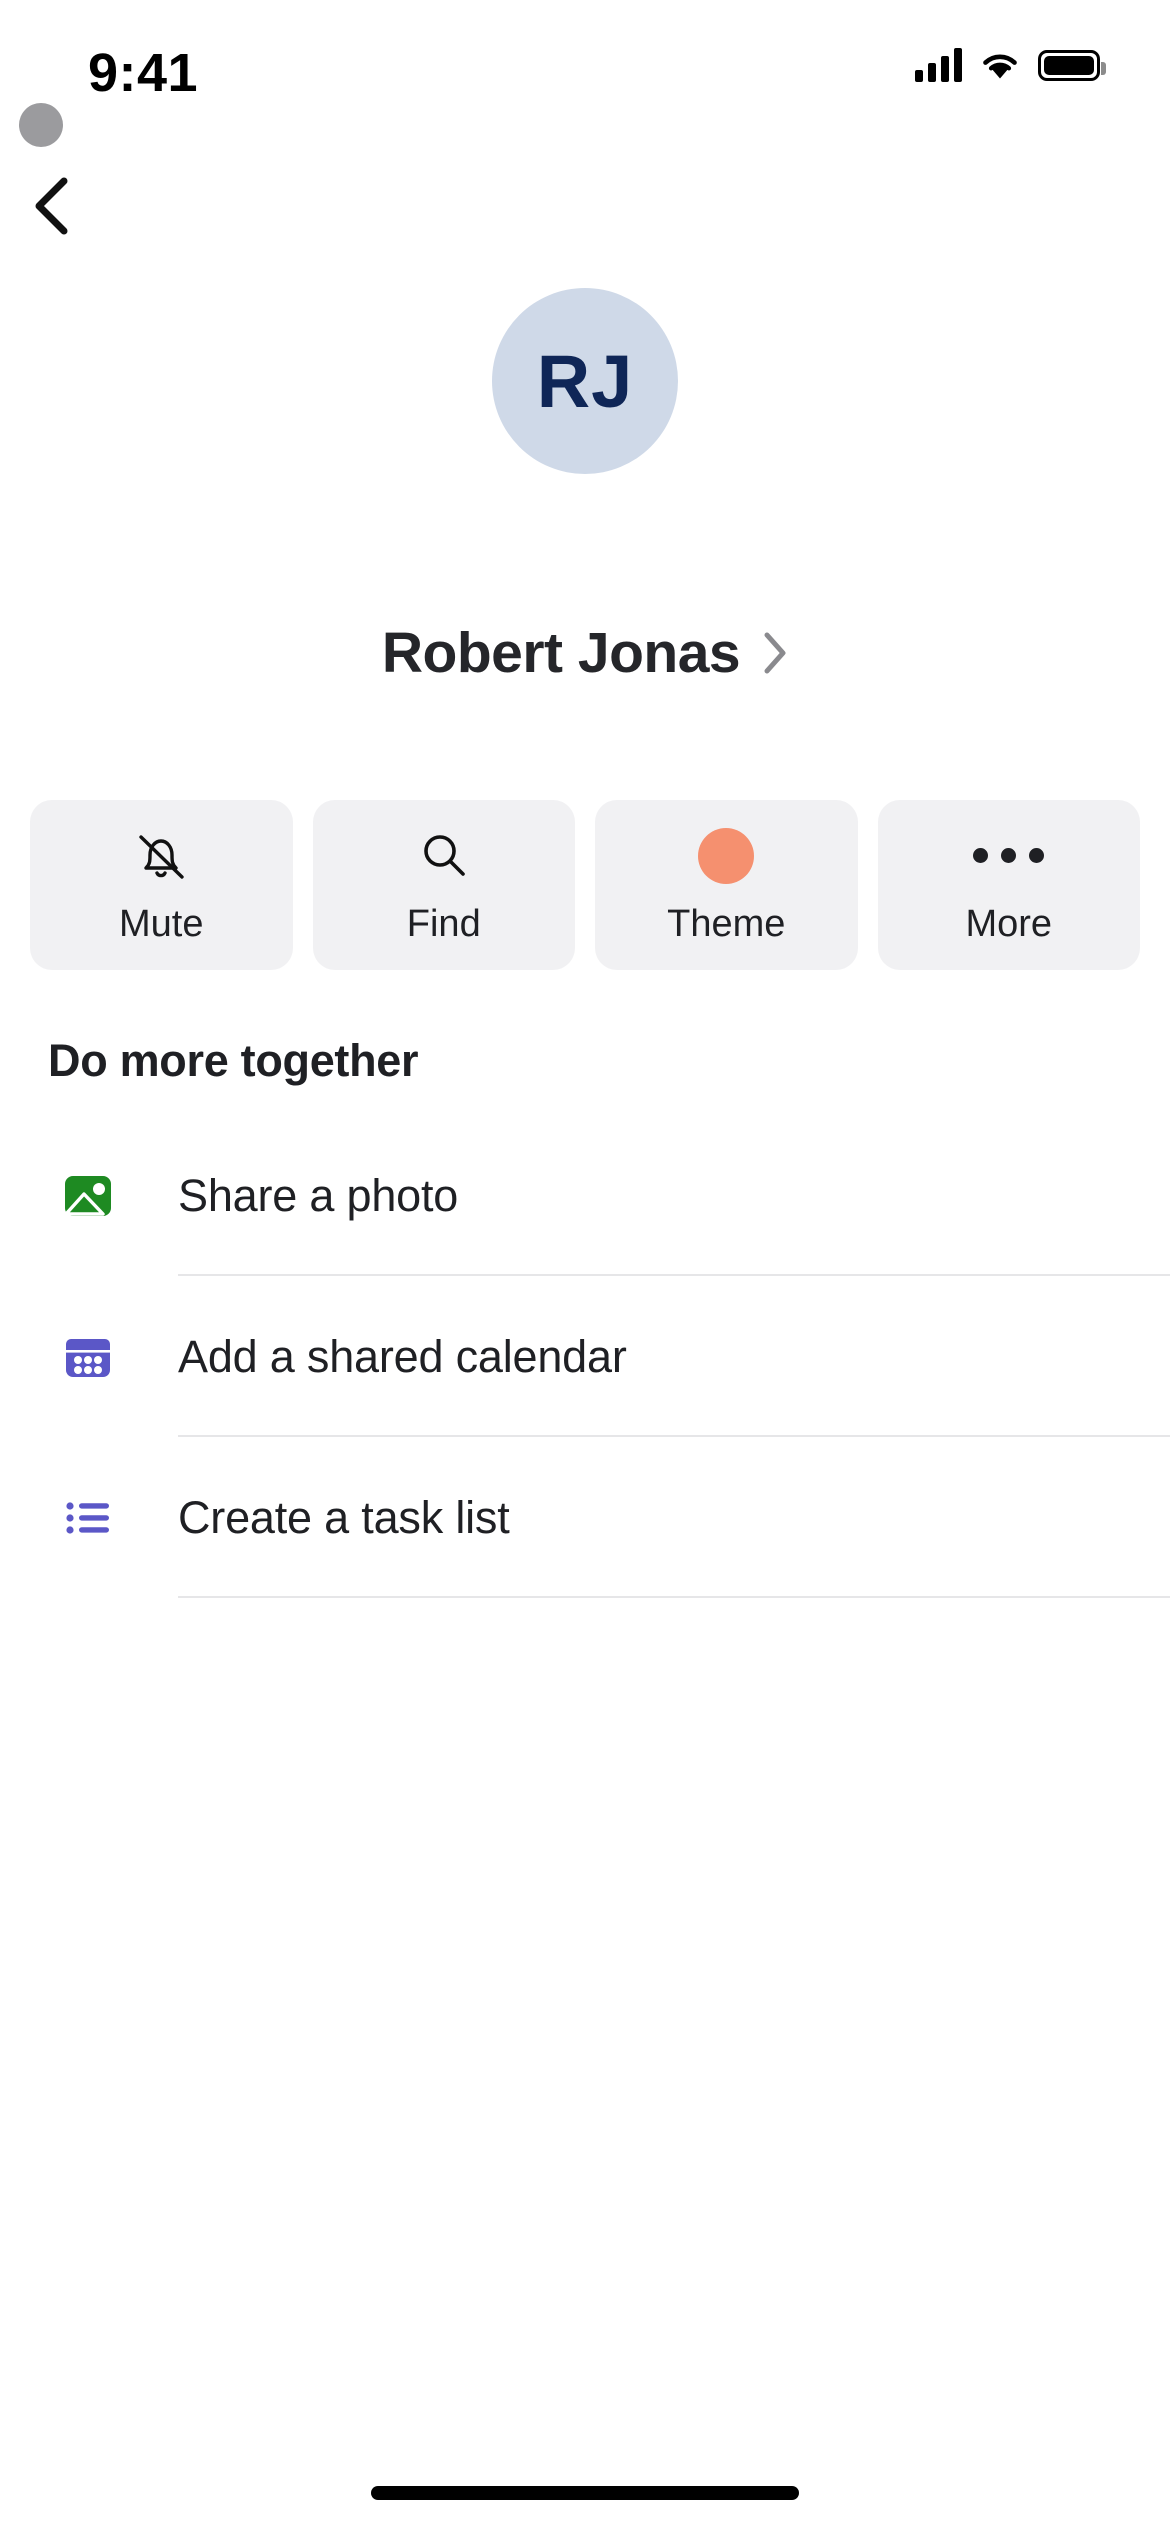  Describe the element at coordinates (88, 1196) in the screenshot. I see `photo-icon` at that location.